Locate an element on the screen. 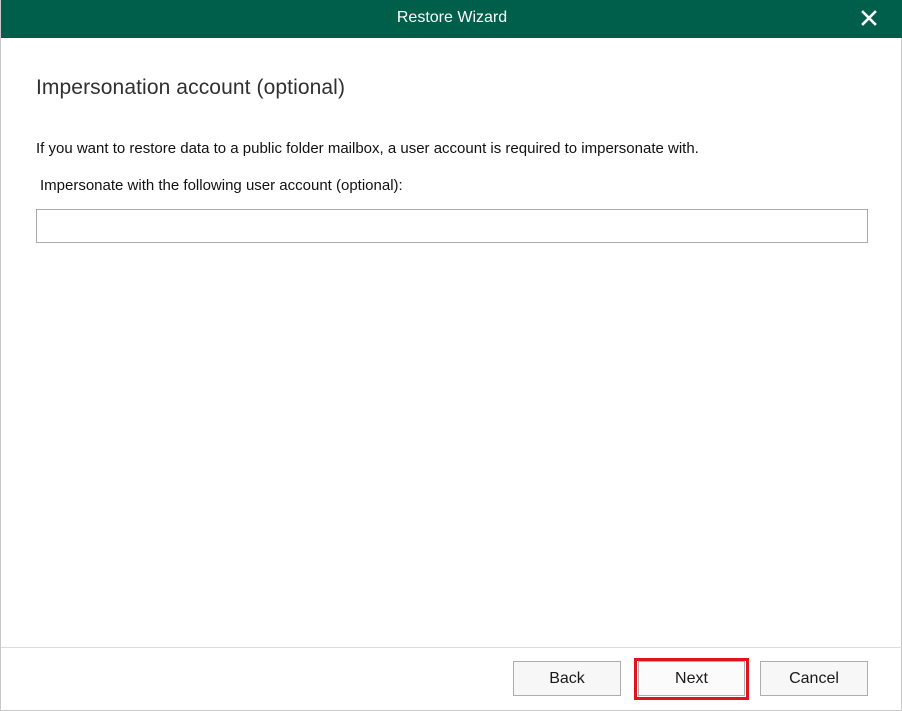  title-bar: Restore Wizard is located at coordinates (451, 19).